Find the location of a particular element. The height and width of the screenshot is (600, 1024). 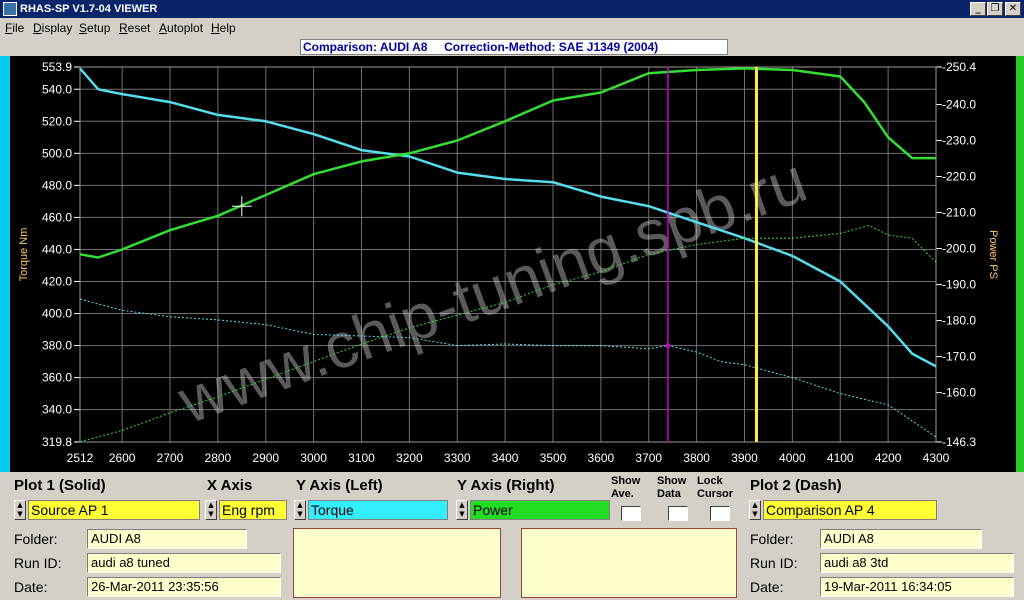

plot1-header: Plot 1 (Solid) is located at coordinates (60, 485).